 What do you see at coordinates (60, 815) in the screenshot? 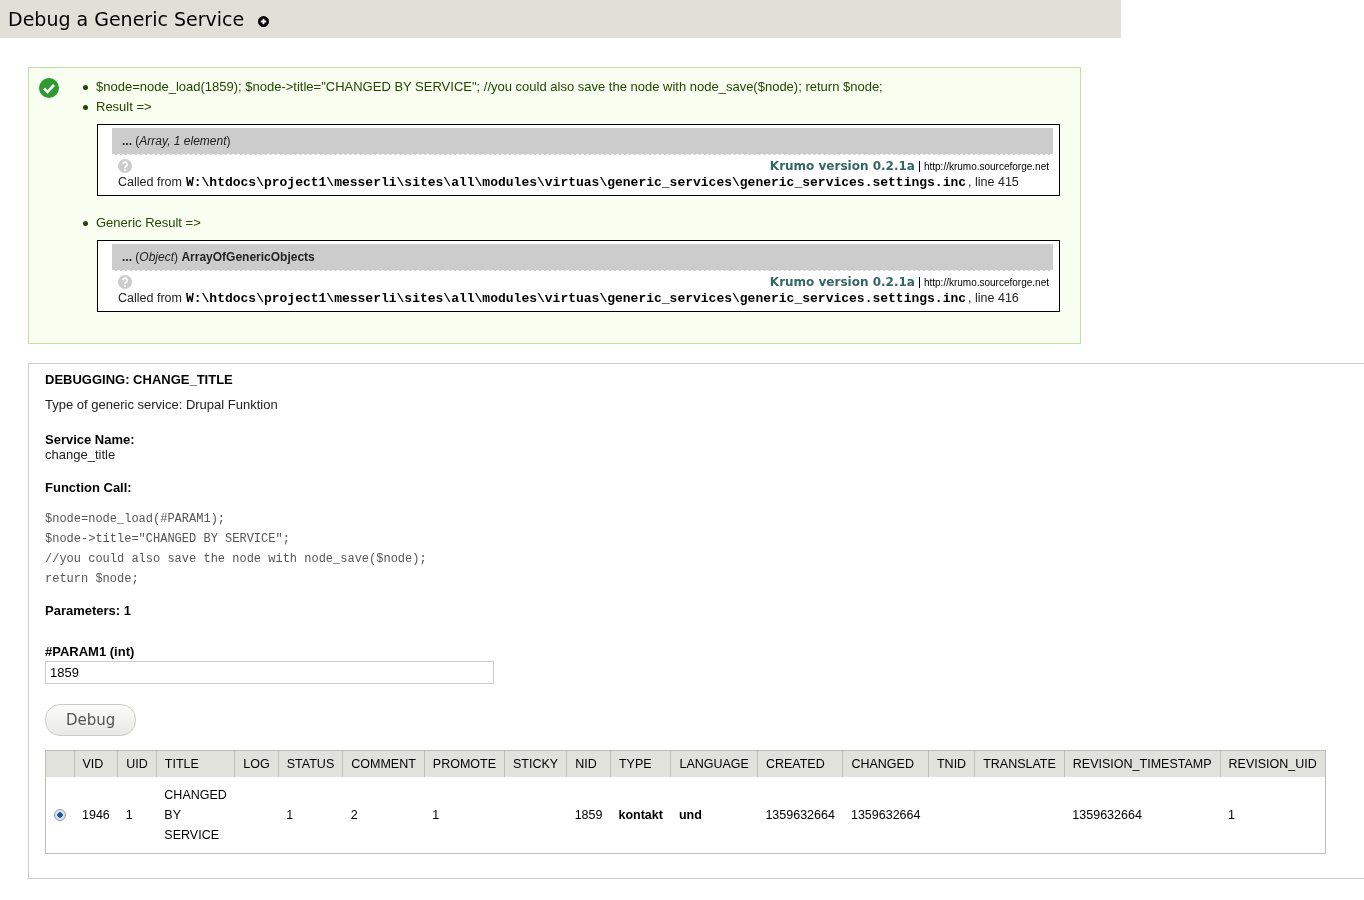
I see `radio-button` at bounding box center [60, 815].